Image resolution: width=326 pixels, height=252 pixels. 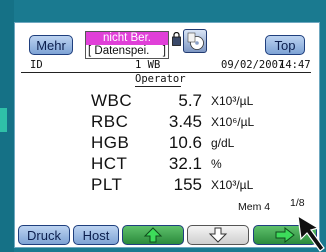 What do you see at coordinates (176, 39) in the screenshot?
I see `lock-icon` at bounding box center [176, 39].